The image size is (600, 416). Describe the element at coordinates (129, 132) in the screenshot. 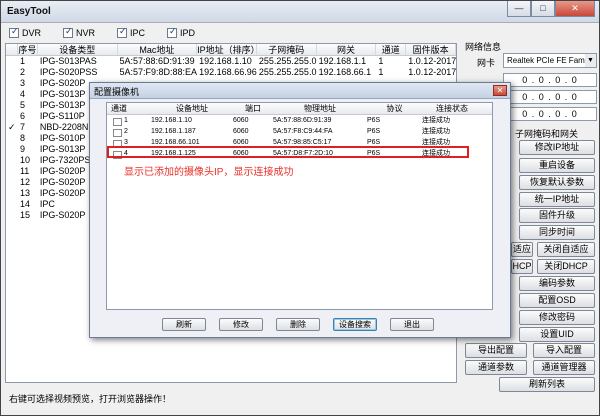

I see `channel-cell: 2` at that location.